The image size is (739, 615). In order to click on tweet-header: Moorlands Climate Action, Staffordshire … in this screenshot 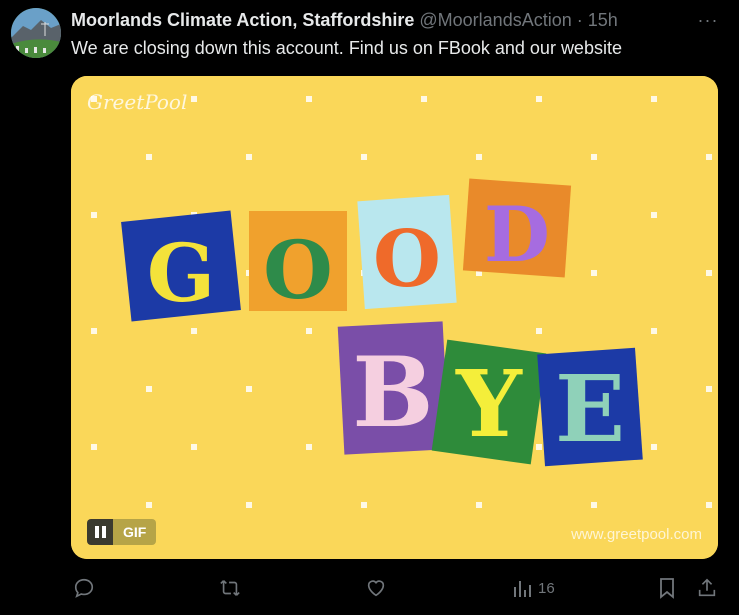, I will do `click(375, 20)`.